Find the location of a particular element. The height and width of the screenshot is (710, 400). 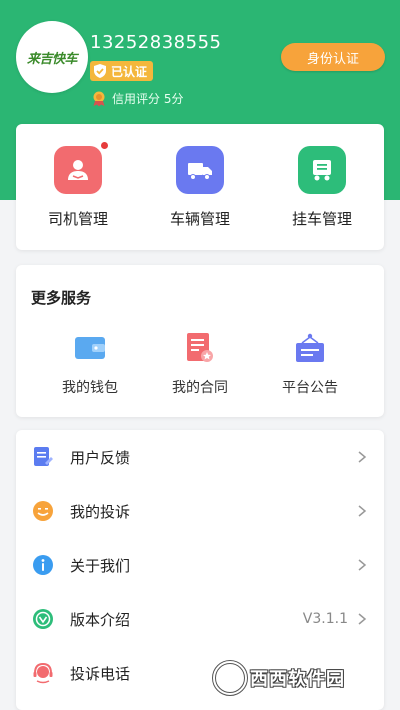

phone-number: 13252838555 is located at coordinates (156, 42).